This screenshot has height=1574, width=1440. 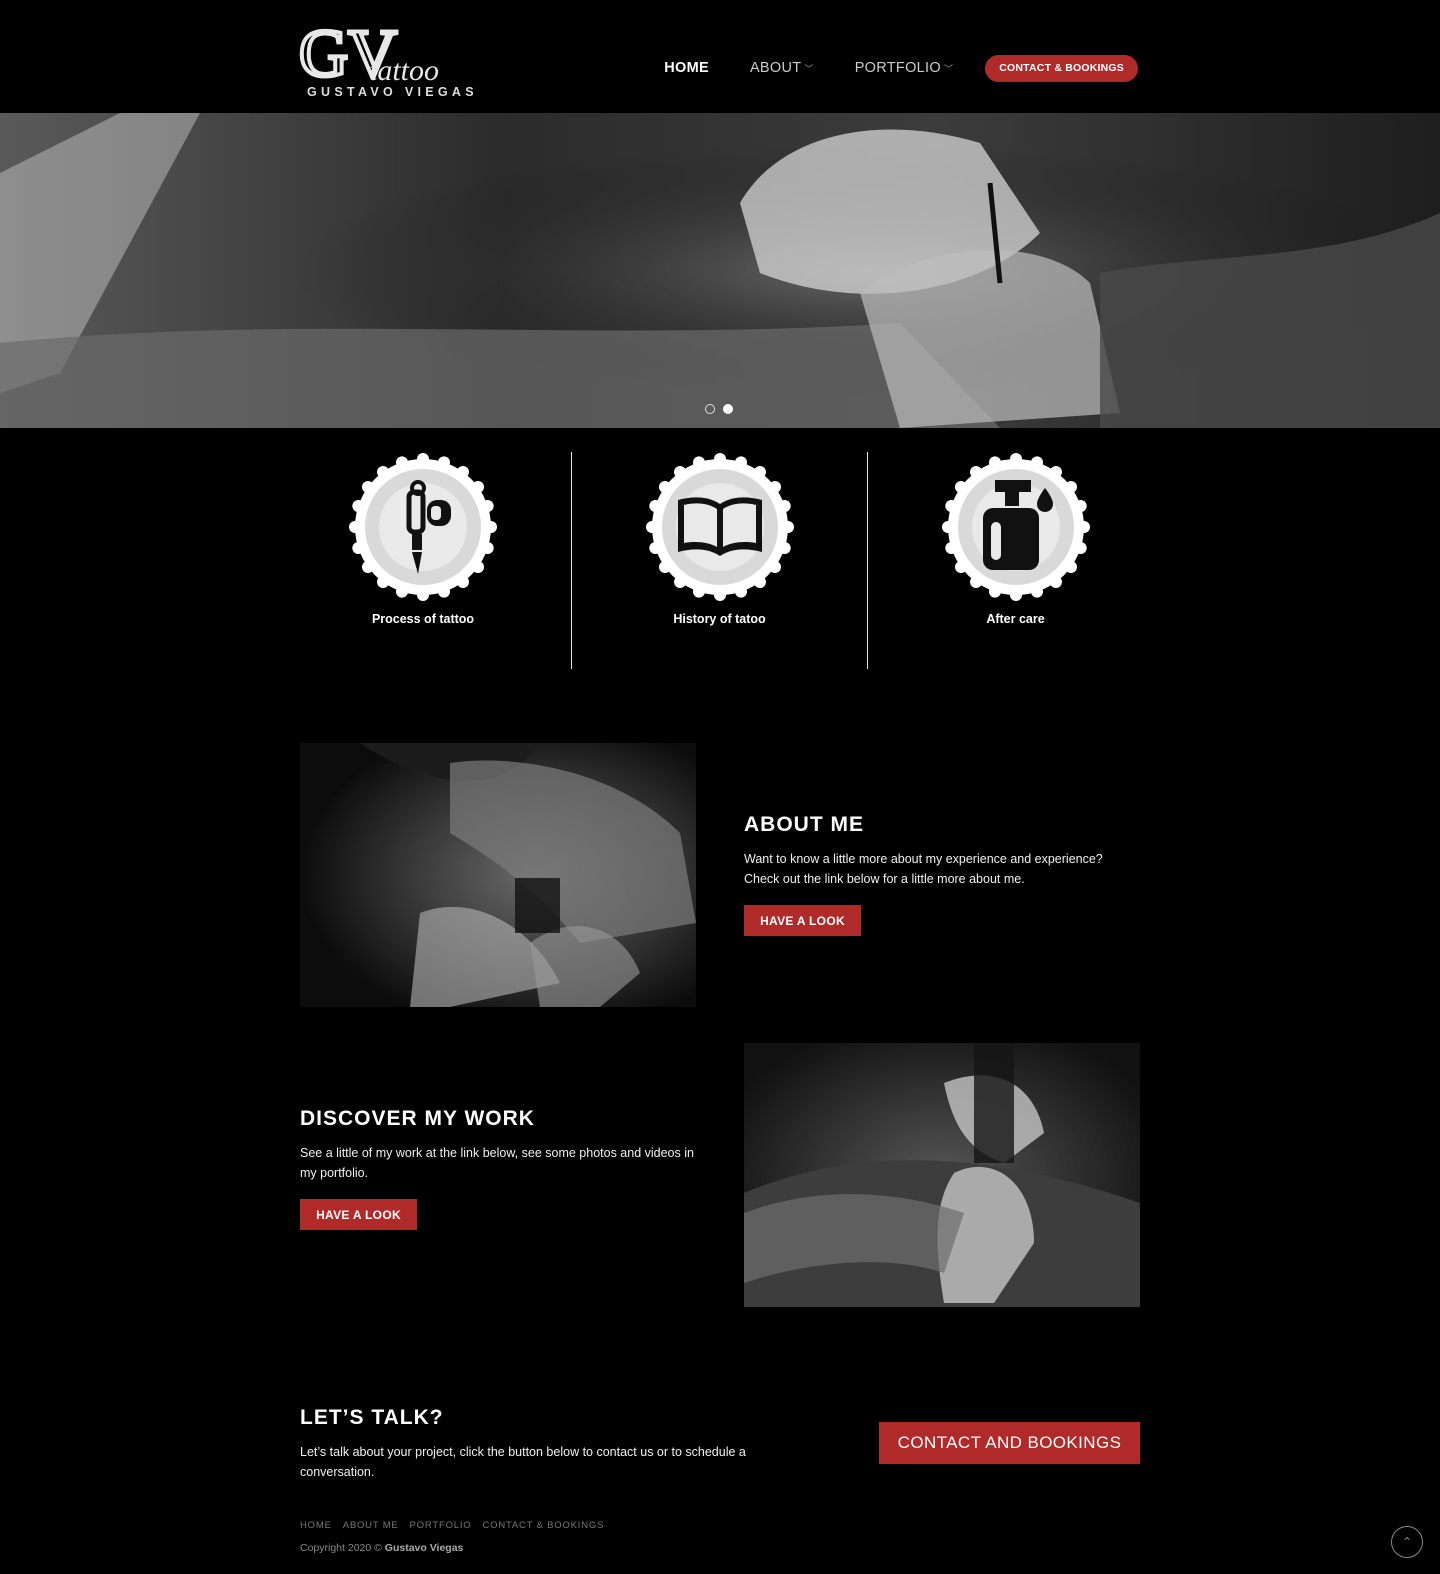 I want to click on nav-portfolio-label: PORTFOLIO, so click(x=897, y=68).